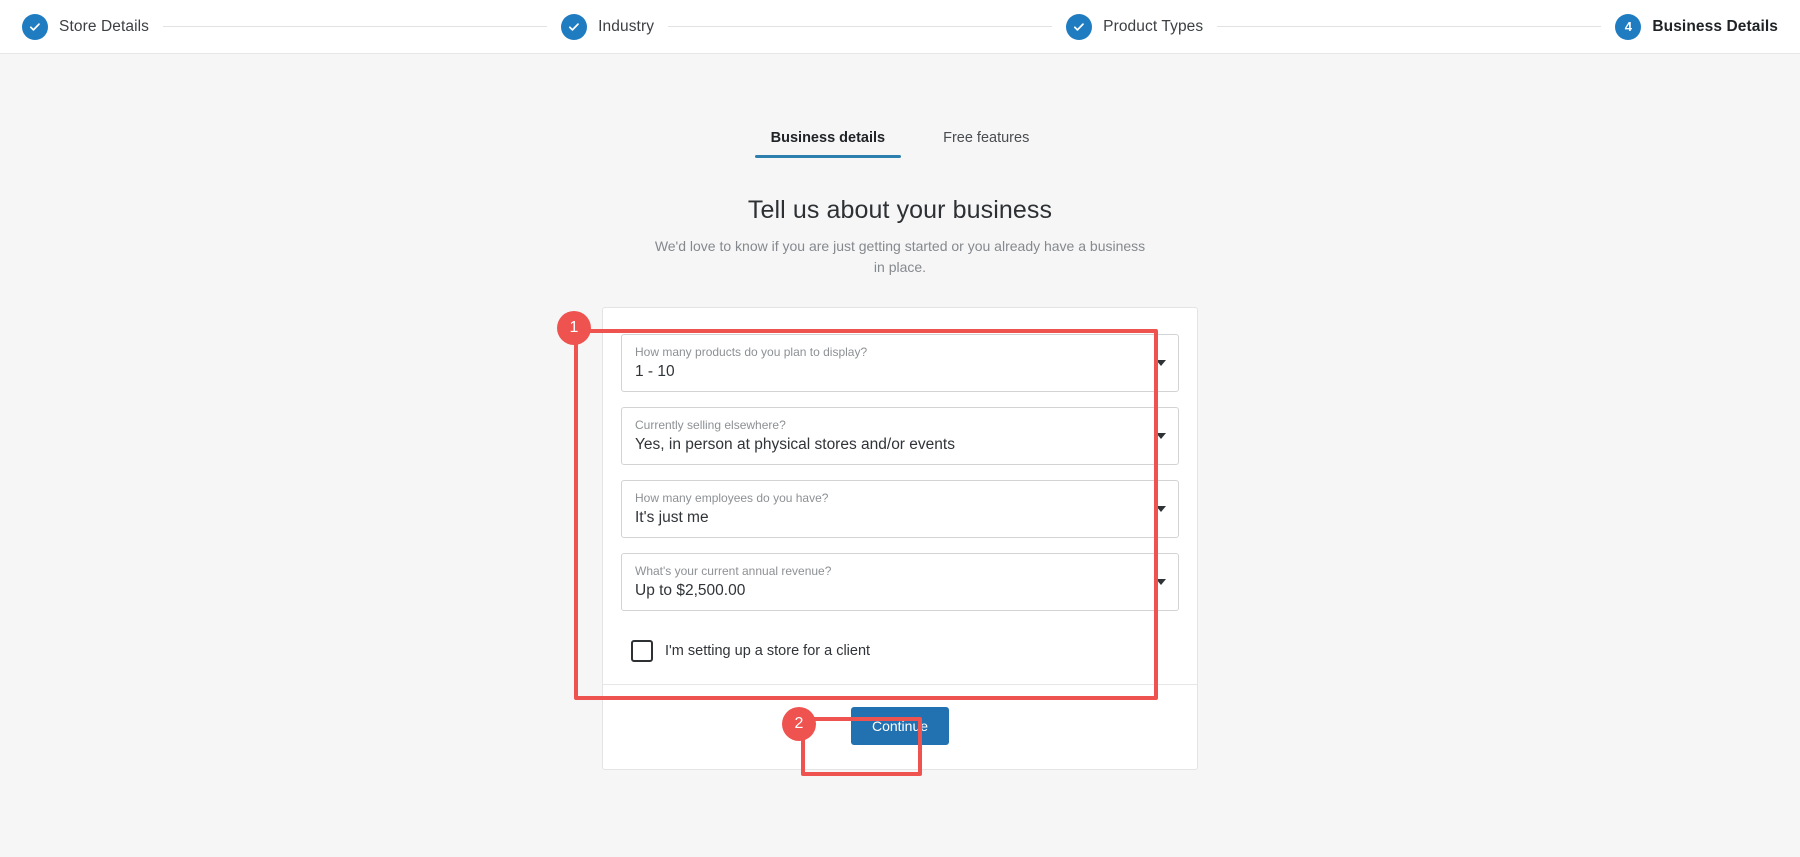 The image size is (1800, 857). I want to click on tab-bar: Business details Free features, so click(896, 142).